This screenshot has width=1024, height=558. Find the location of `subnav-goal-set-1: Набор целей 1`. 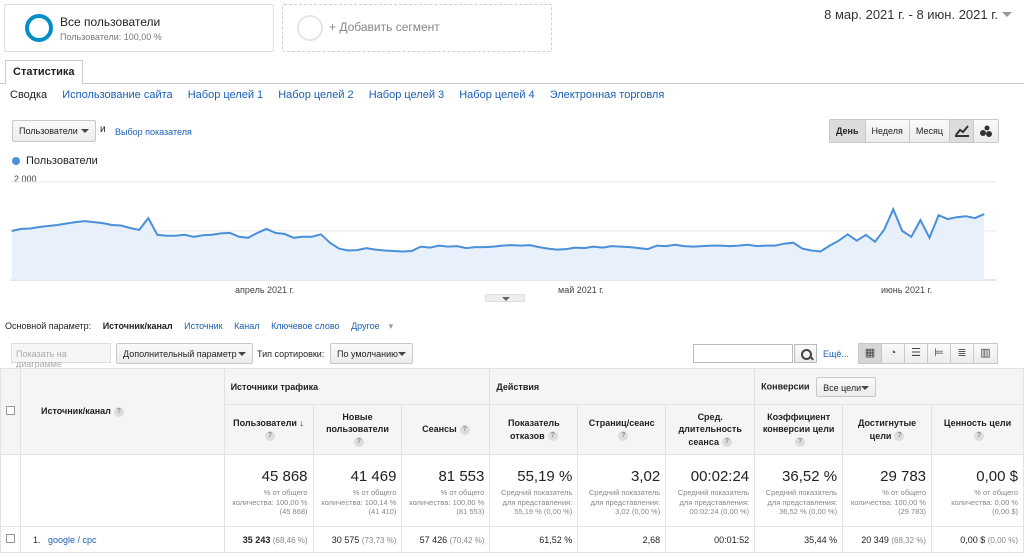

subnav-goal-set-1: Набор целей 1 is located at coordinates (225, 95).